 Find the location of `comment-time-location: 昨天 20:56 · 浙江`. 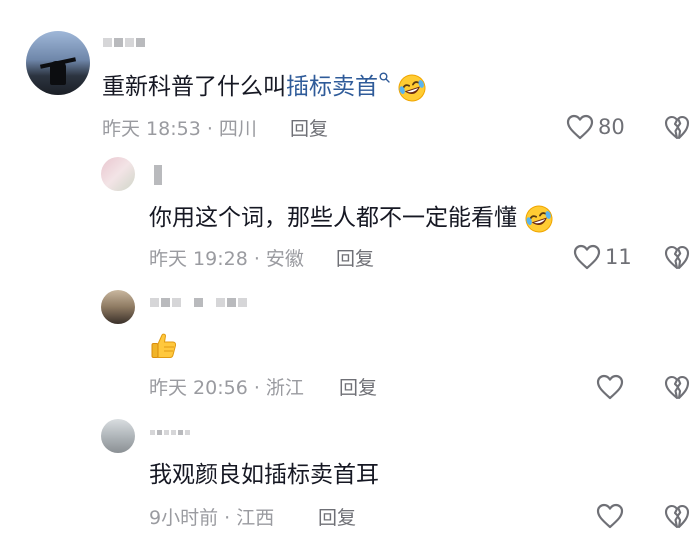

comment-time-location: 昨天 20:56 · 浙江 is located at coordinates (226, 388).